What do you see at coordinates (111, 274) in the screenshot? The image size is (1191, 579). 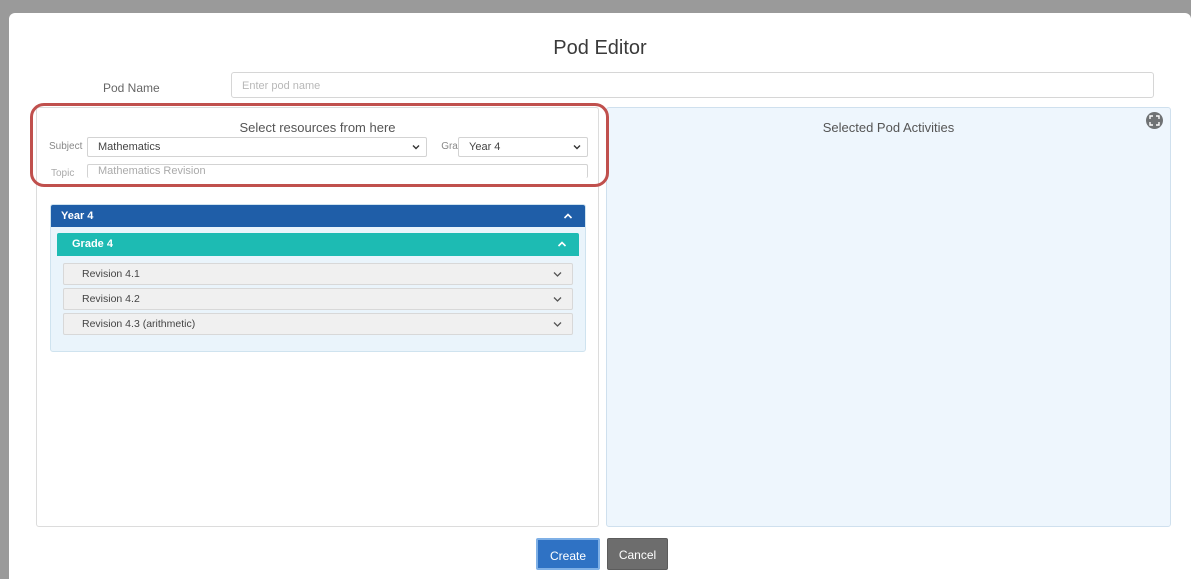 I see `revision-label: Revision 4.1` at bounding box center [111, 274].